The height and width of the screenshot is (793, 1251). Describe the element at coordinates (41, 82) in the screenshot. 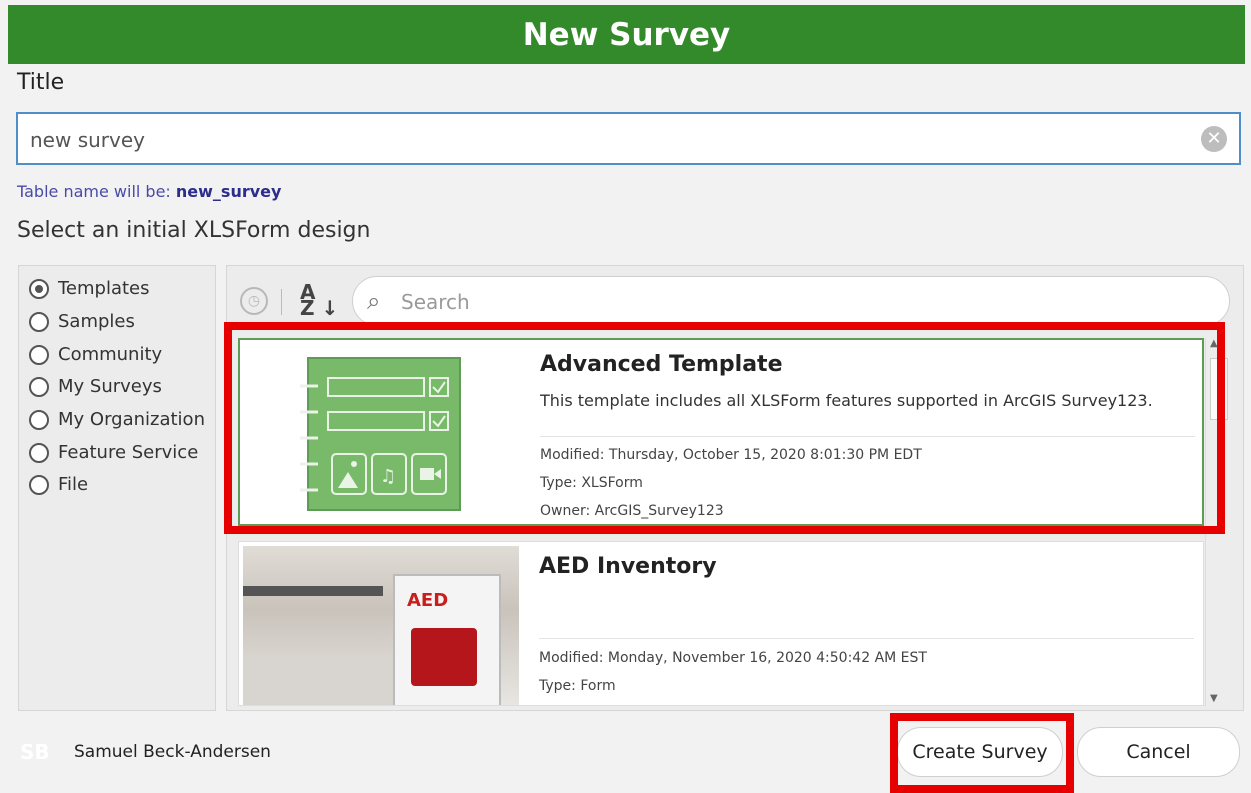

I see `title-label: Title` at that location.